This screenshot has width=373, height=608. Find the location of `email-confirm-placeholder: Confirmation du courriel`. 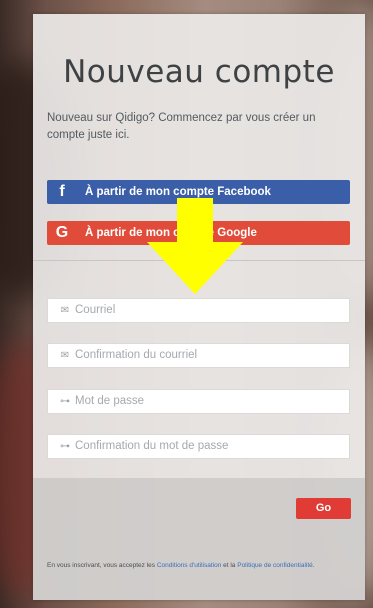

email-confirm-placeholder: Confirmation du courriel is located at coordinates (136, 355).